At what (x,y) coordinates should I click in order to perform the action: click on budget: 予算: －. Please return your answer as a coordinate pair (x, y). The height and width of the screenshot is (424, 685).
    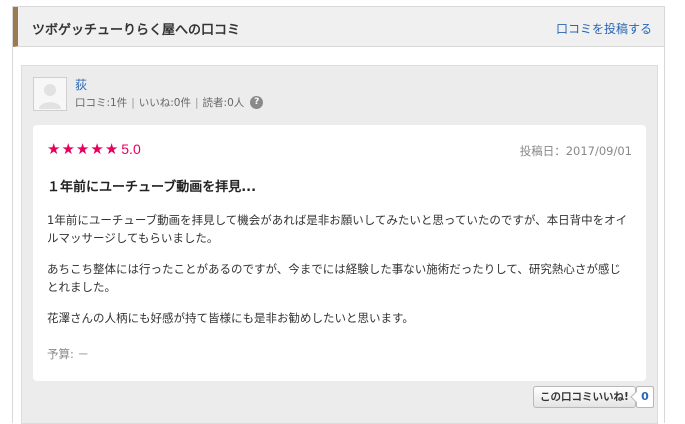
    Looking at the image, I should click on (68, 354).